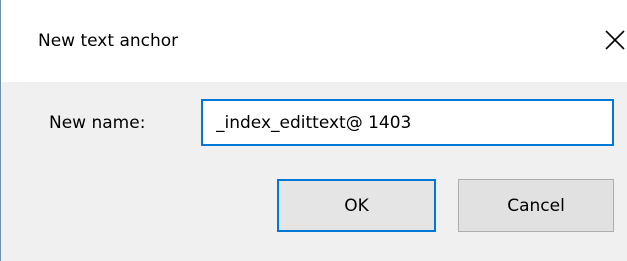 This screenshot has width=627, height=261. I want to click on new-name-input, so click(407, 122).